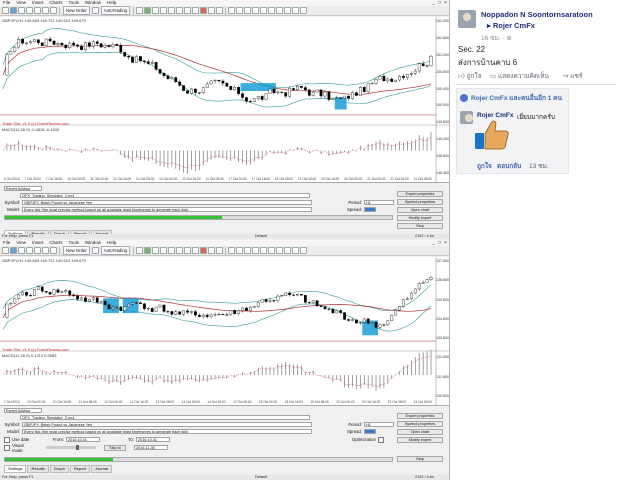 This screenshot has width=622, height=480. I want to click on comment-reply-link: ตอบกลับ, so click(509, 166).